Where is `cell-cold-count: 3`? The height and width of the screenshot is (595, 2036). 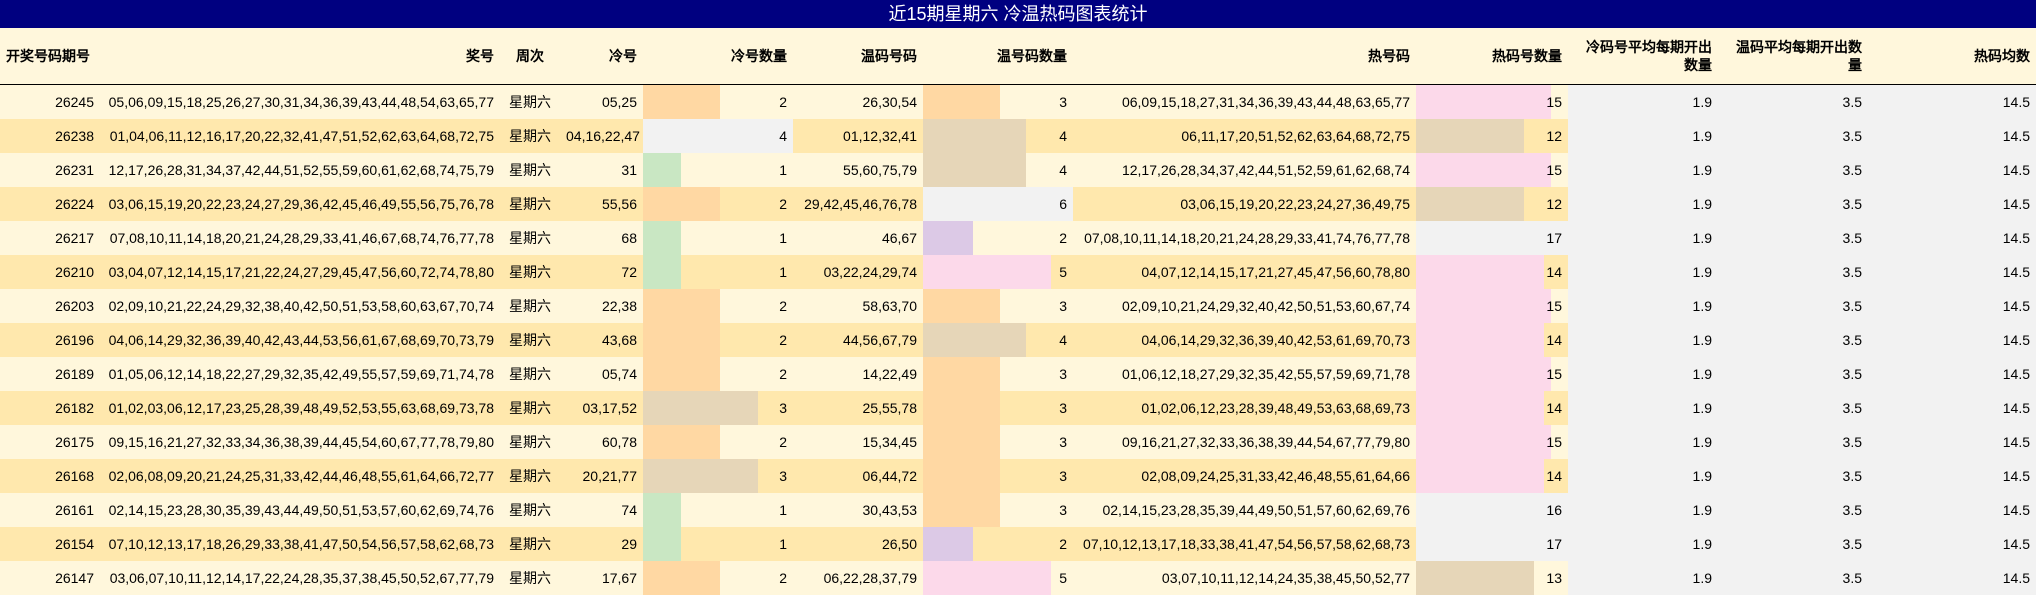 cell-cold-count: 3 is located at coordinates (718, 408).